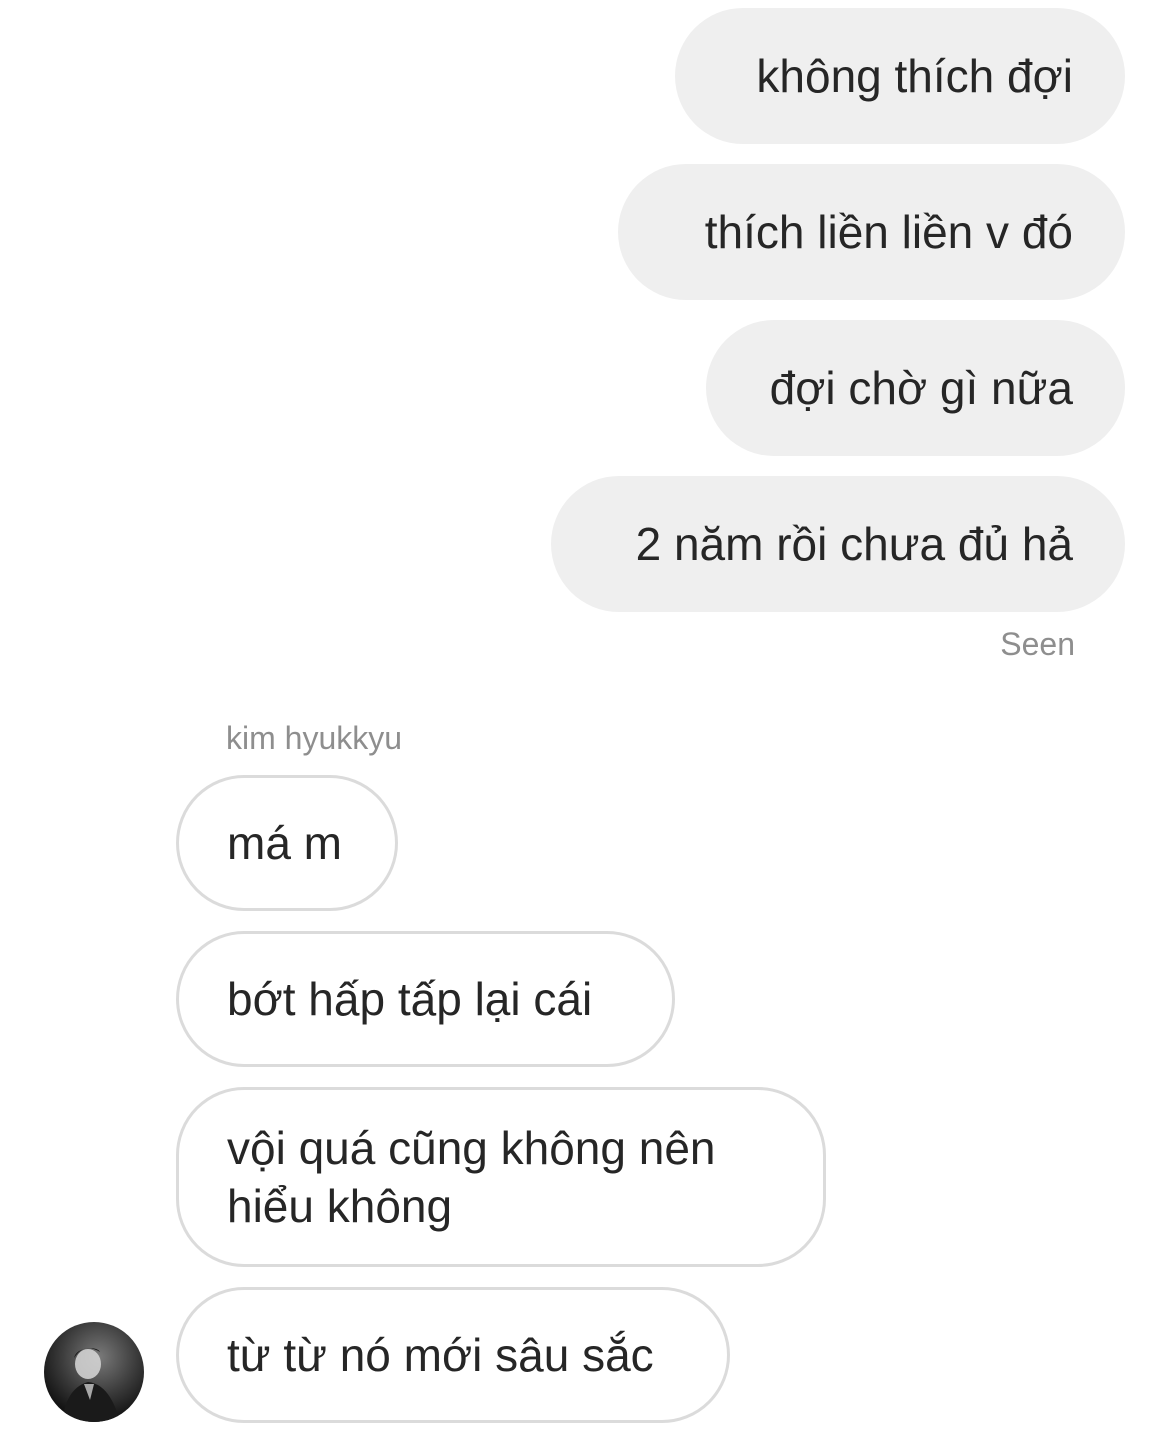  I want to click on sent-message-bubble: đợi chờ gì nữa, so click(915, 388).